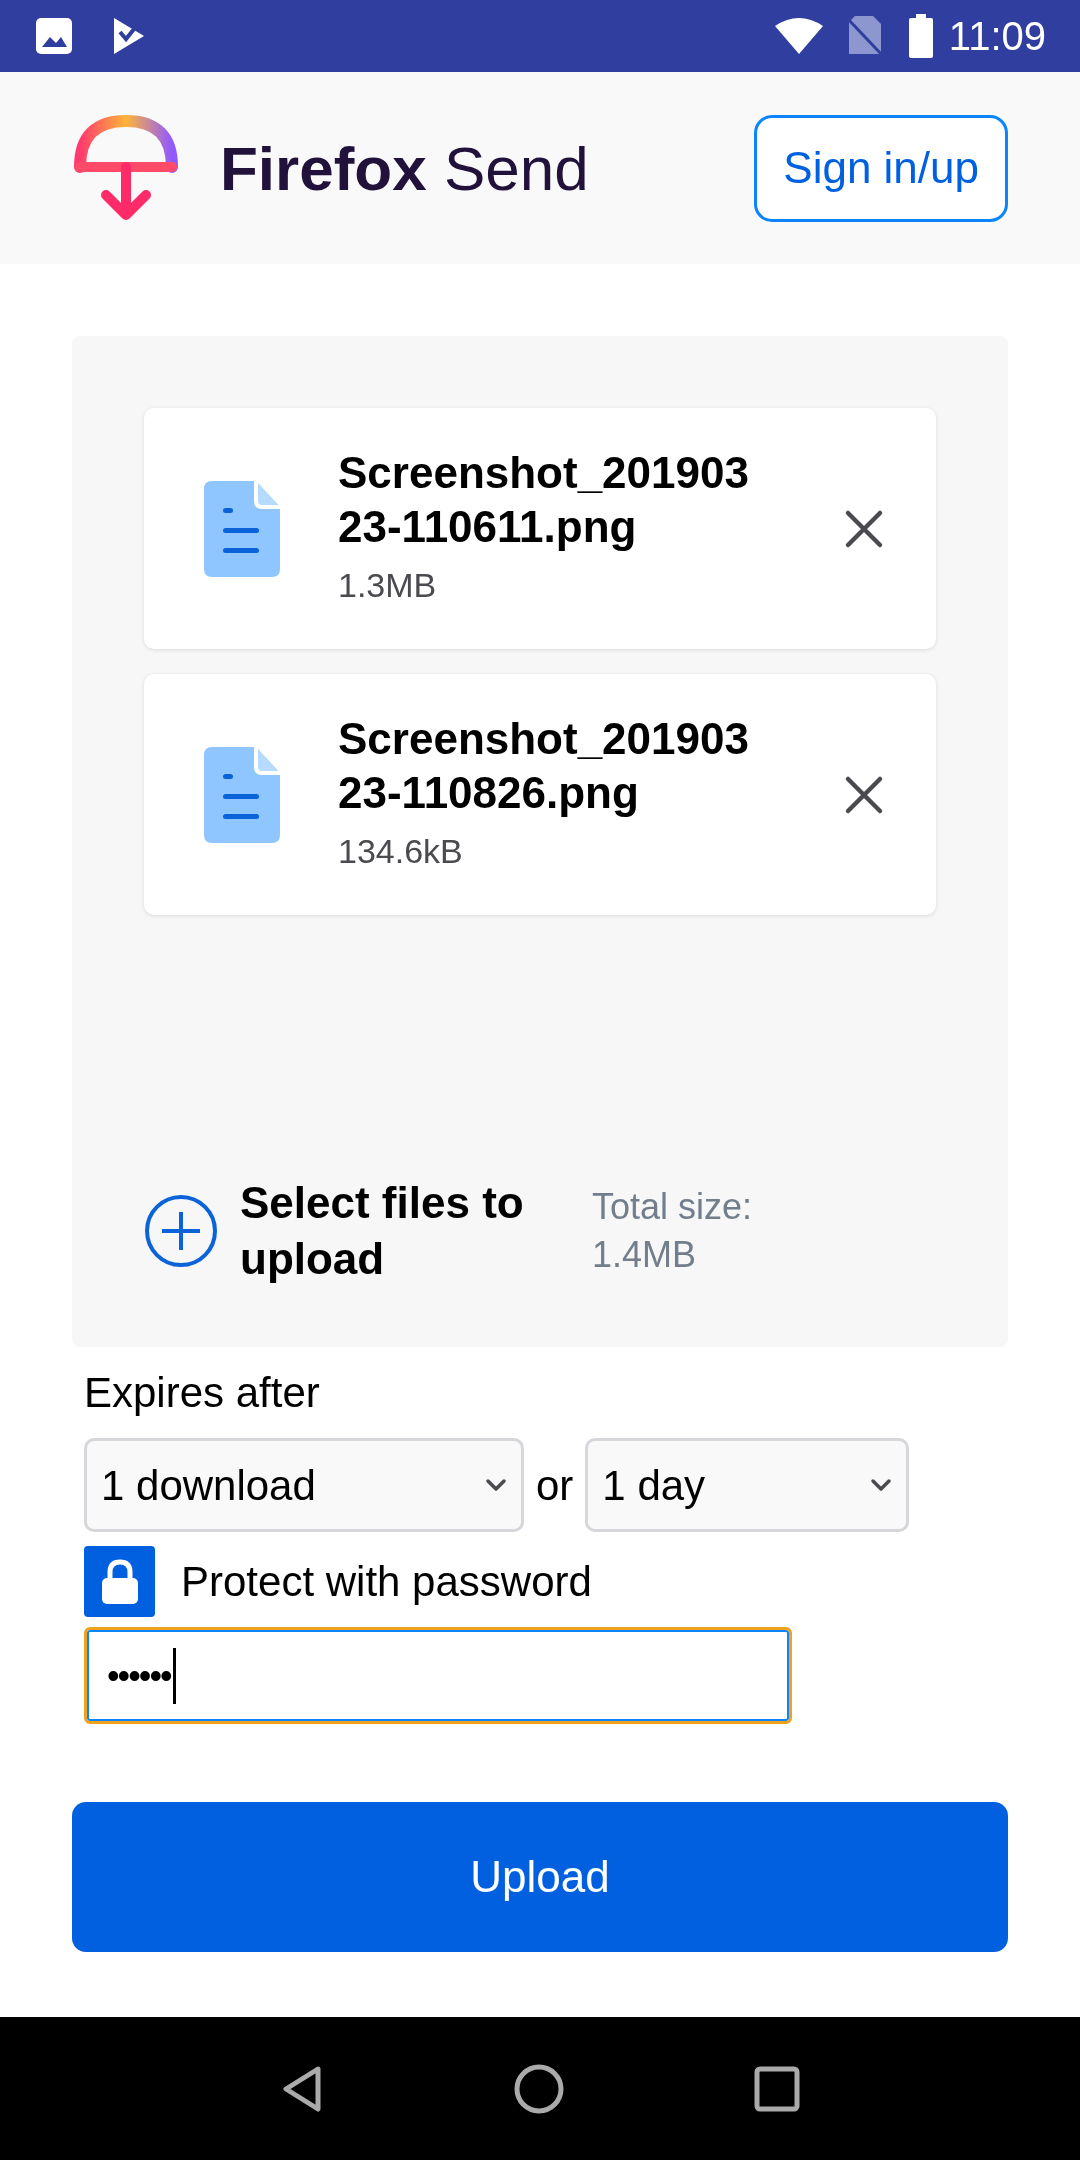 The height and width of the screenshot is (2160, 1080). What do you see at coordinates (438, 1675) in the screenshot?
I see `password-field: ••••••` at bounding box center [438, 1675].